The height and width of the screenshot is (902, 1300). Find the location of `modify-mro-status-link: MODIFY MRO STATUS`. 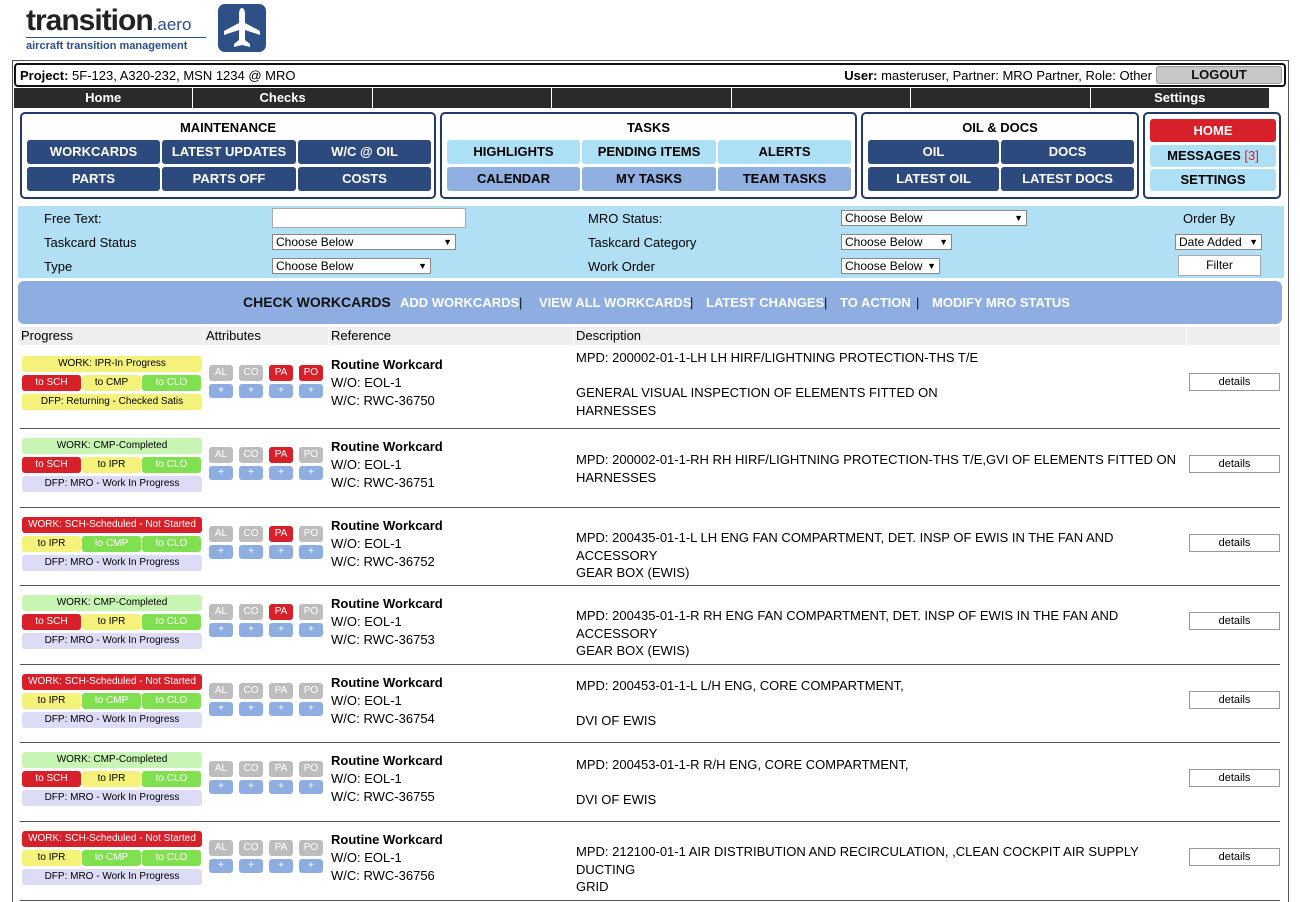

modify-mro-status-link: MODIFY MRO STATUS is located at coordinates (1001, 302).